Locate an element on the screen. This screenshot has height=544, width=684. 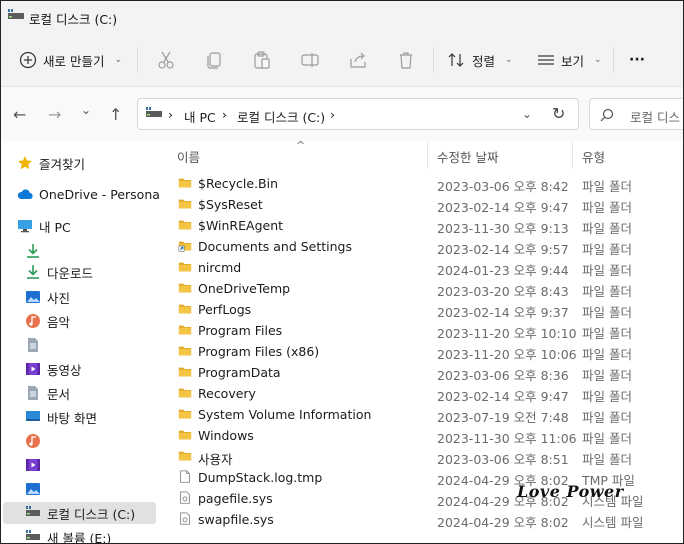
forward-arrow-icon: → is located at coordinates (54, 114).